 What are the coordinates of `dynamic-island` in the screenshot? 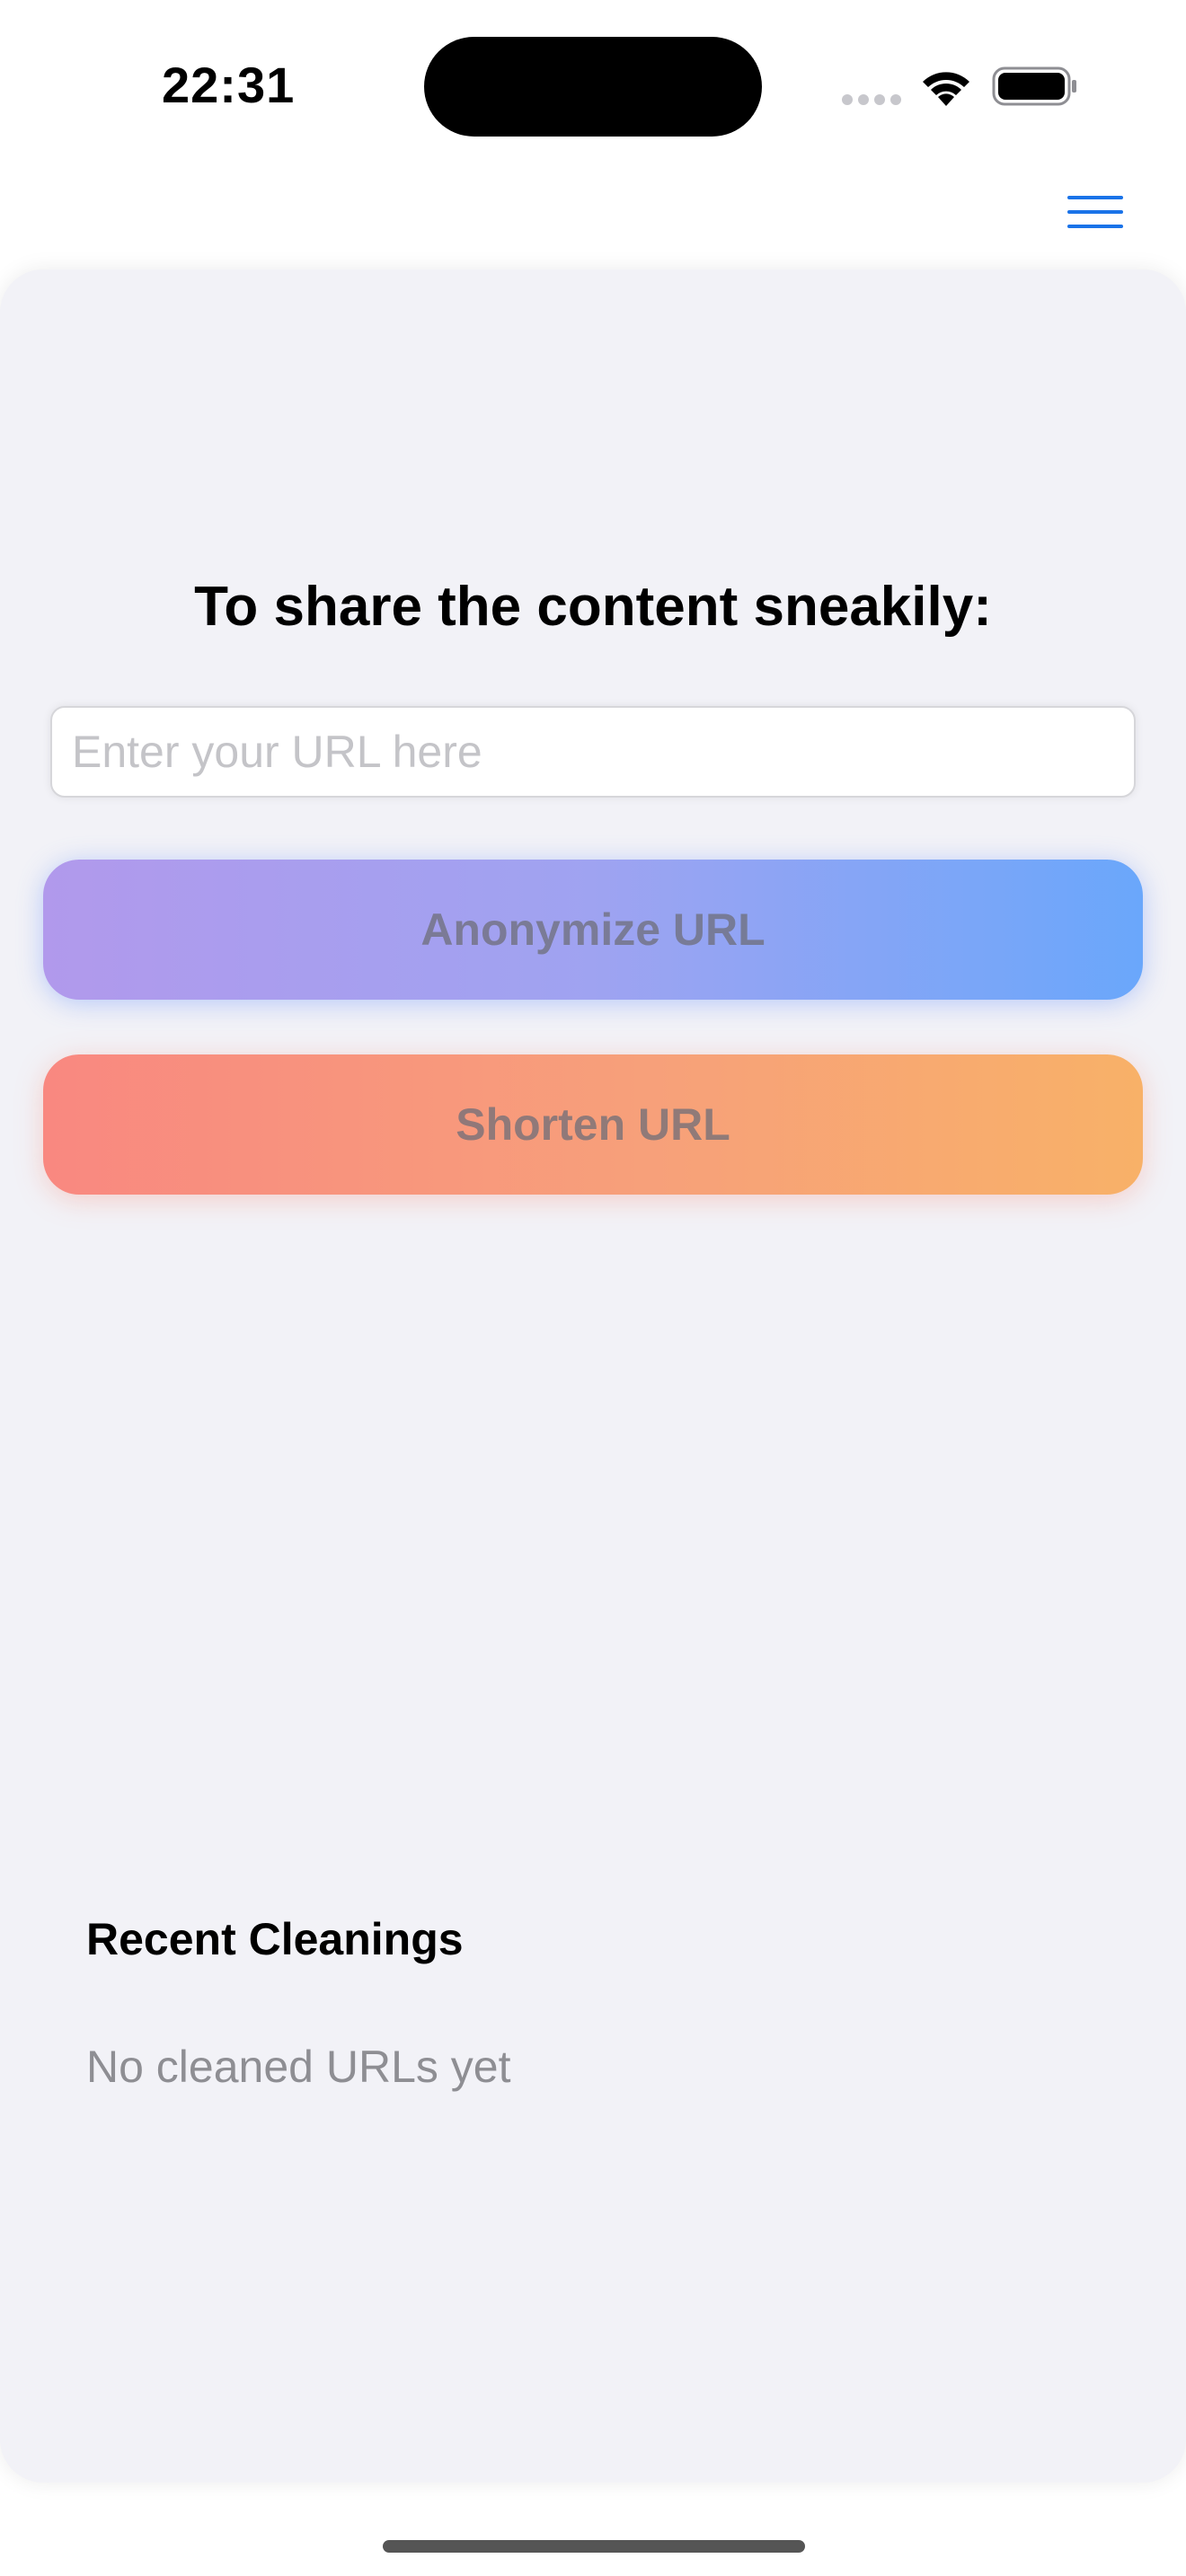 It's located at (593, 87).